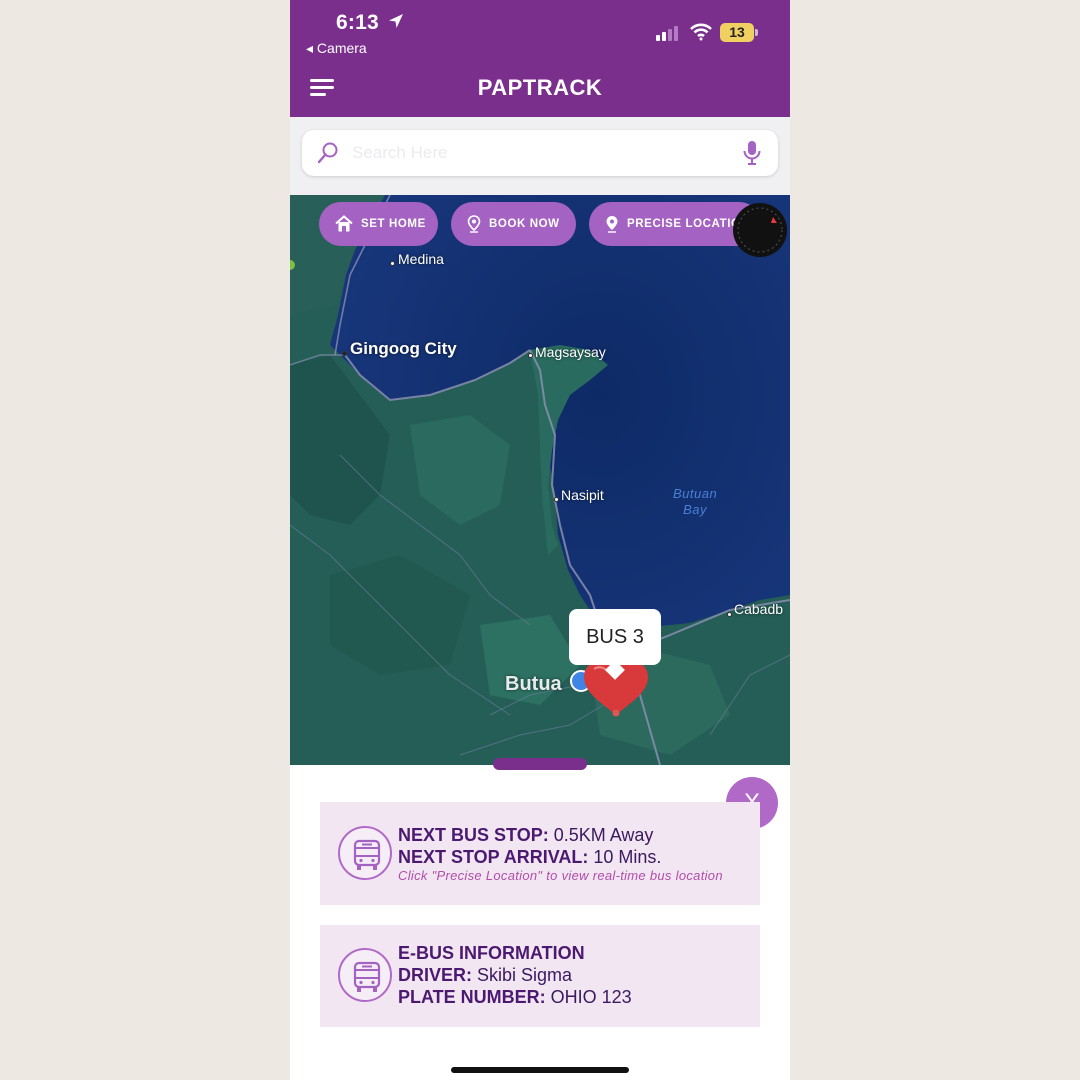  I want to click on place-label-butuan-bay: Butuan Bay, so click(695, 502).